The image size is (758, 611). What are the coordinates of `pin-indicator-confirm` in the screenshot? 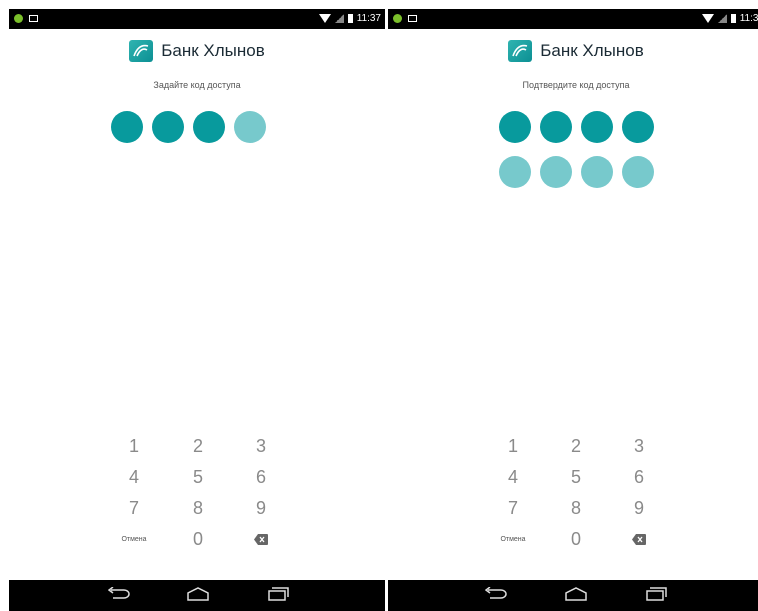 It's located at (574, 172).